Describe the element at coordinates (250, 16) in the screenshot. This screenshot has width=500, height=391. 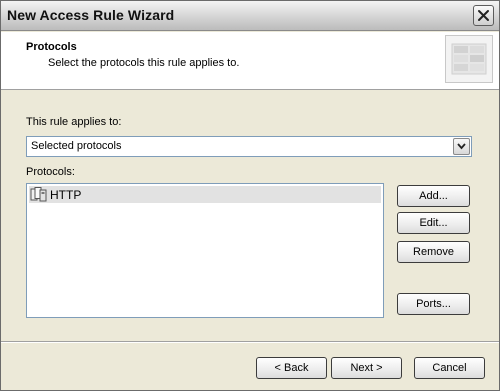
I see `title-bar: New Access Rule Wizard` at that location.